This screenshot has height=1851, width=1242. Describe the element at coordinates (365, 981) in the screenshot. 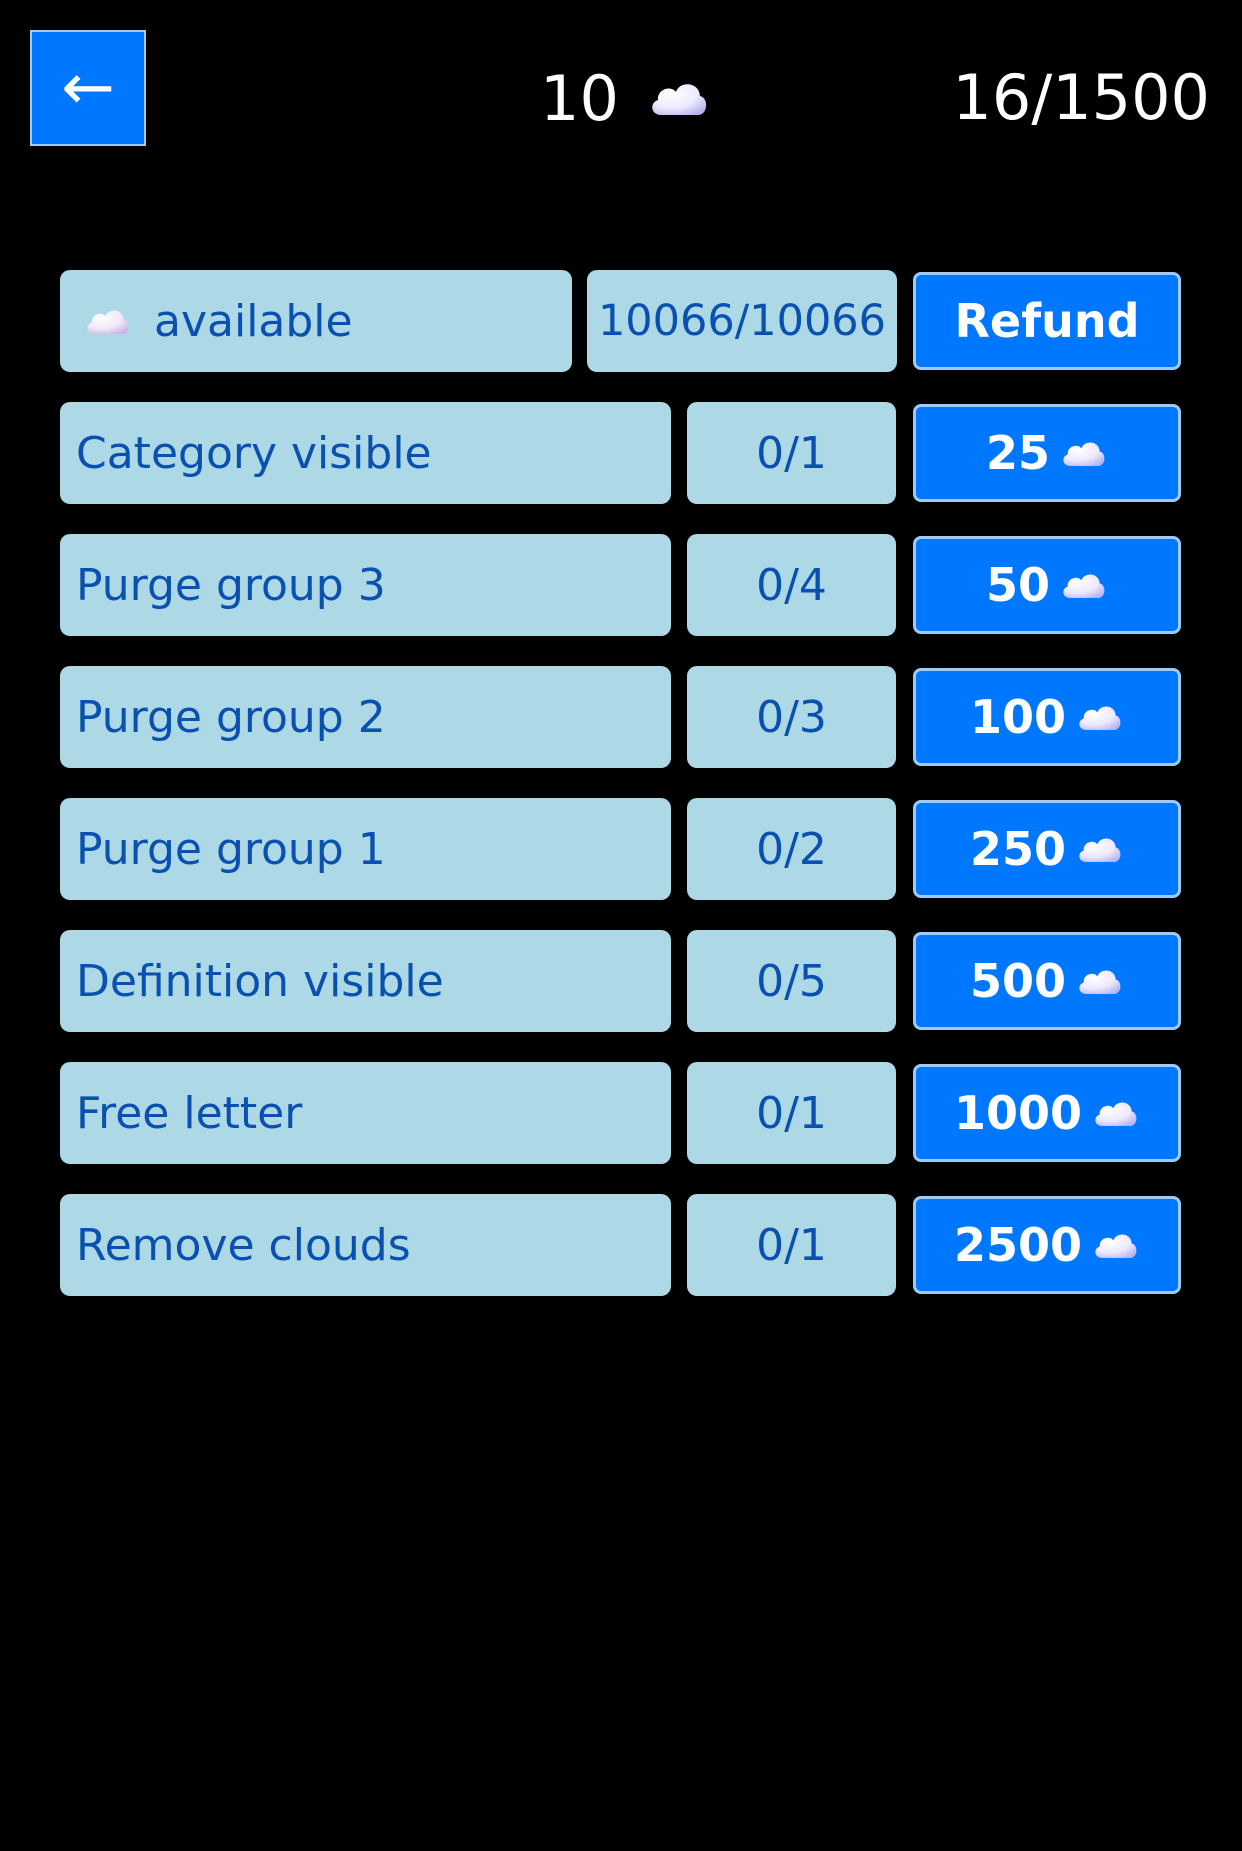

I see `item-label: Definition visible` at that location.